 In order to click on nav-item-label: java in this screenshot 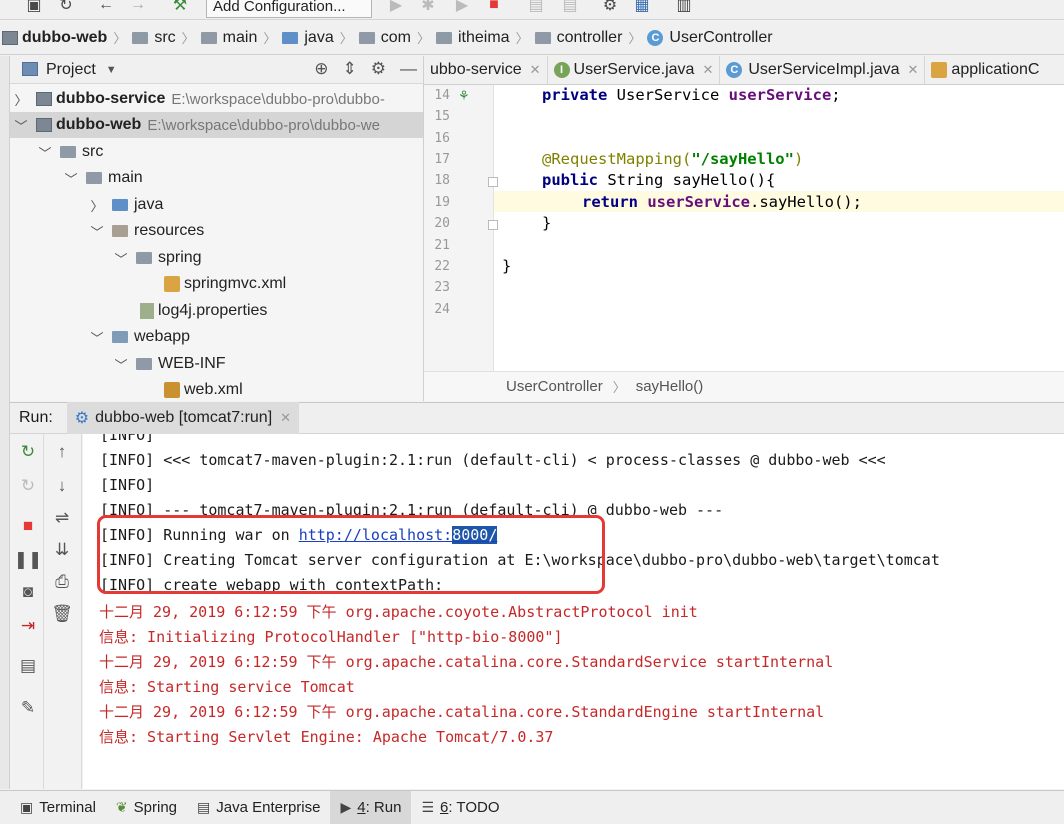, I will do `click(319, 37)`.